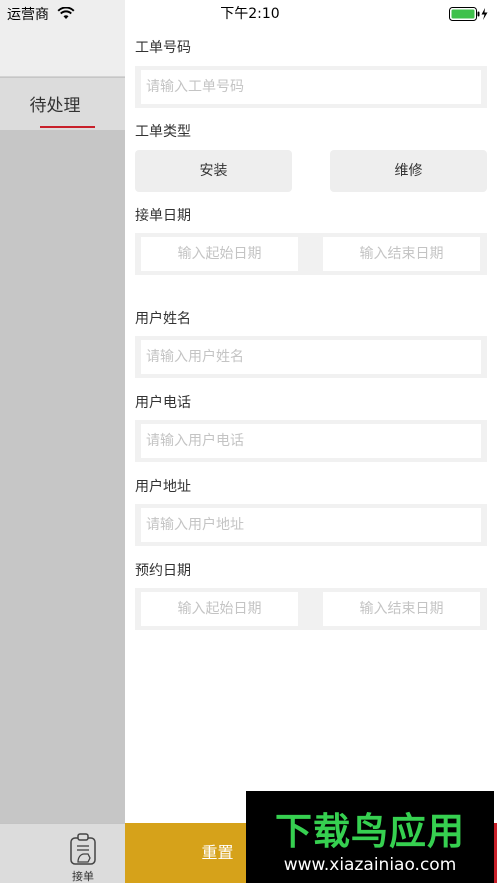 Image resolution: width=497 pixels, height=883 pixels. I want to click on appointment-date-start-input: 输入起始日期, so click(219, 609).